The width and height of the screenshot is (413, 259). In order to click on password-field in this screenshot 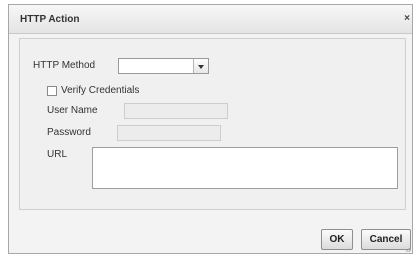, I will do `click(169, 133)`.